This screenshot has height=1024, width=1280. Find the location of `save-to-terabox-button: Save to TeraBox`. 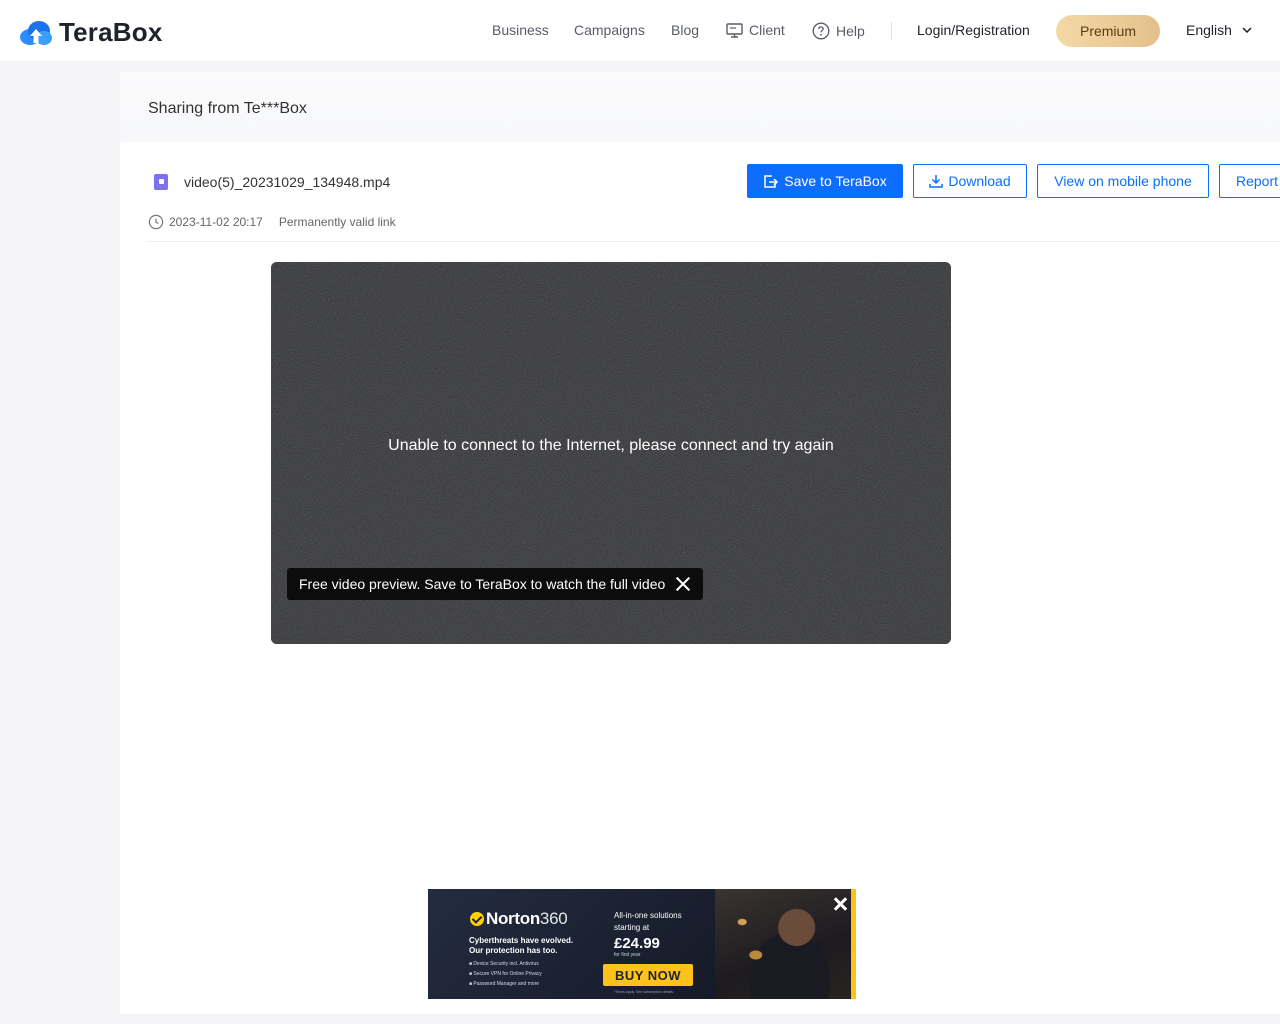

save-to-terabox-button: Save to TeraBox is located at coordinates (825, 181).